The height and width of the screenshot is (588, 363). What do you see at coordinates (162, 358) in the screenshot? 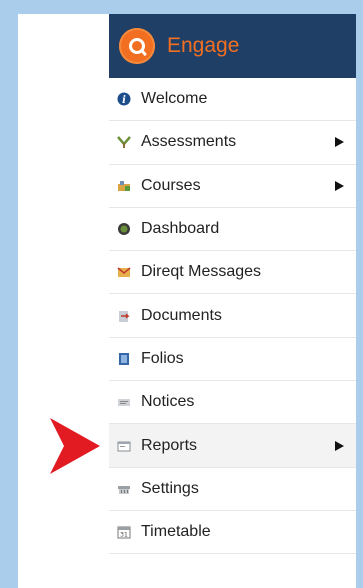
I see `menu-item-label: Folios` at bounding box center [162, 358].